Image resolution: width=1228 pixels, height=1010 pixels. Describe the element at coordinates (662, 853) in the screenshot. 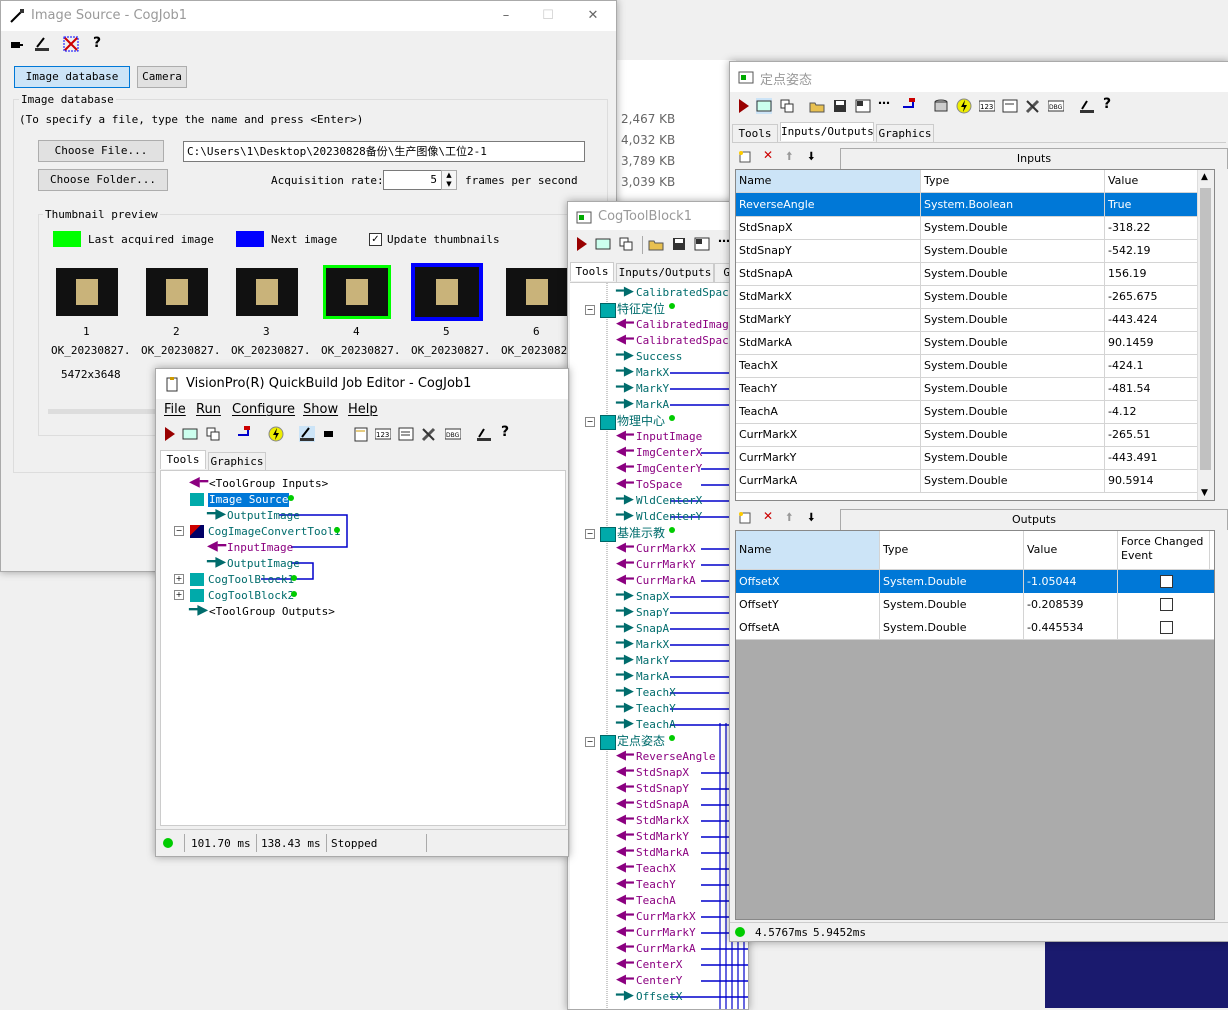

I see `terminal-node: StdMarkA` at that location.